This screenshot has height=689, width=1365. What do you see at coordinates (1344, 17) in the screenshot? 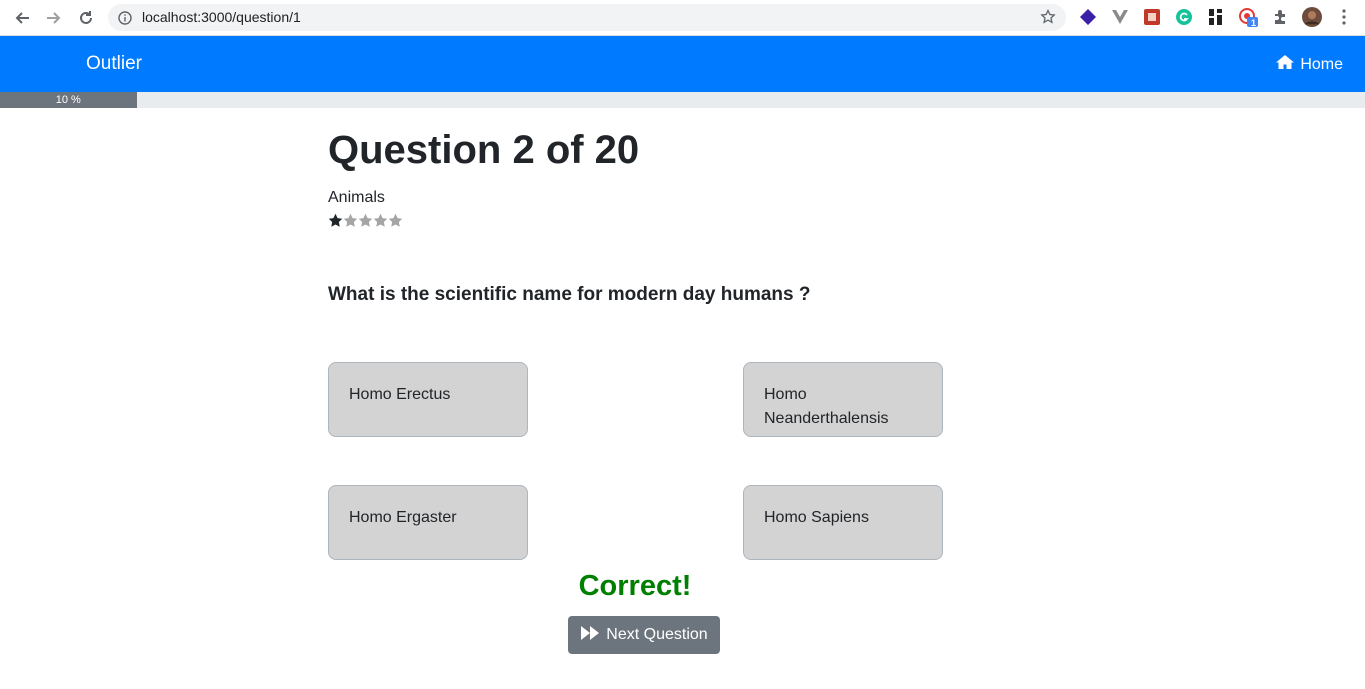
I see `browser-menu-icon` at bounding box center [1344, 17].